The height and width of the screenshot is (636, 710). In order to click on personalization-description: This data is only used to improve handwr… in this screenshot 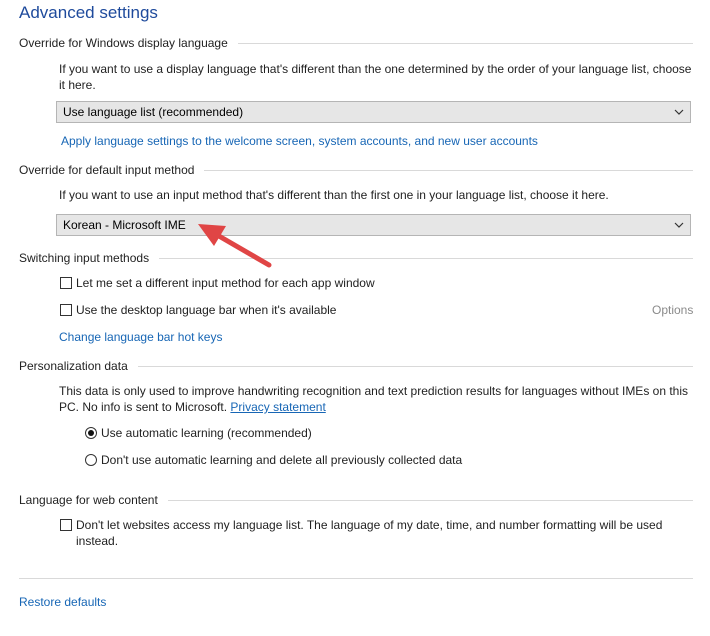, I will do `click(379, 399)`.